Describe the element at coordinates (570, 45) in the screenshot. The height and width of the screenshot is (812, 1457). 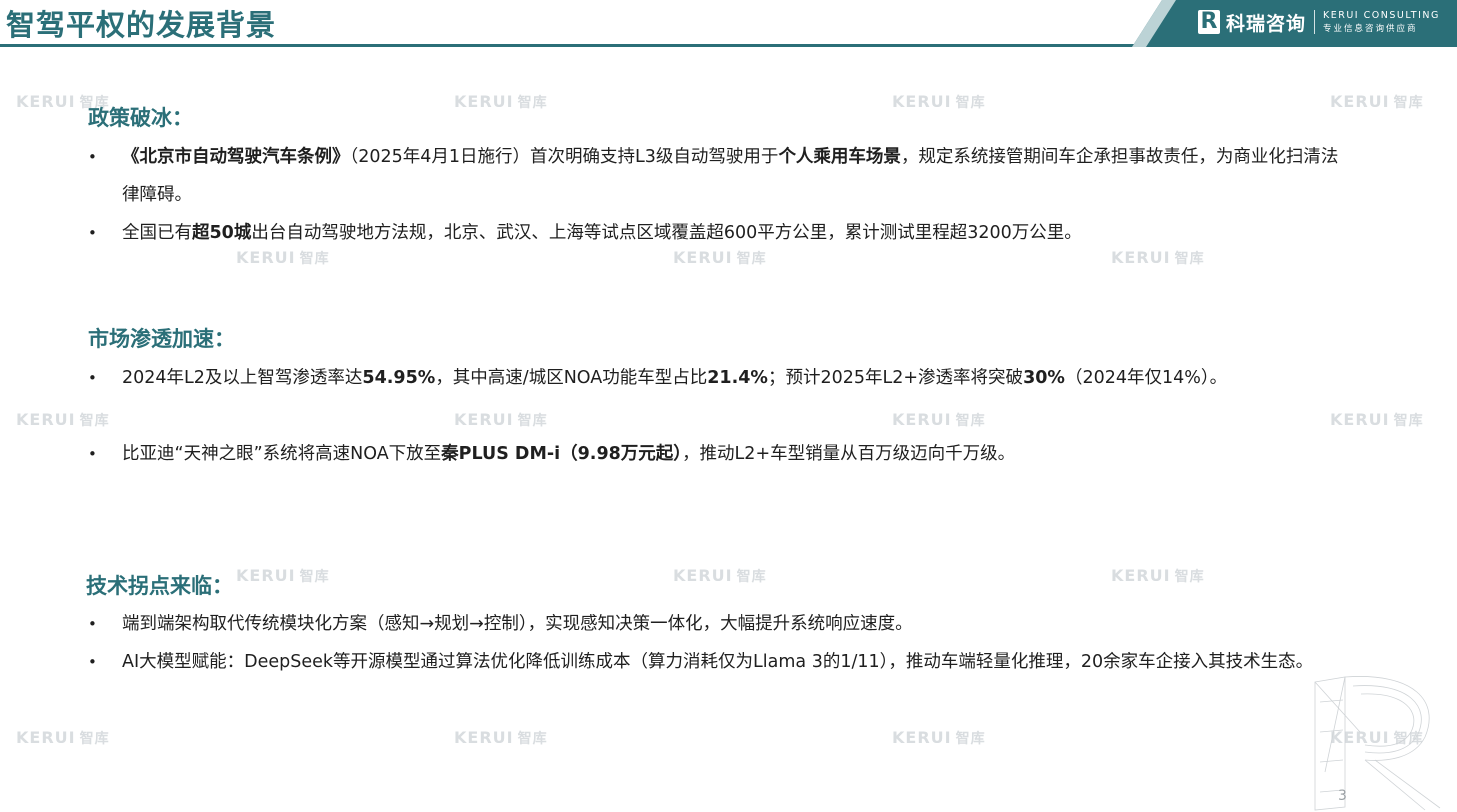
I see `header-rule` at that location.